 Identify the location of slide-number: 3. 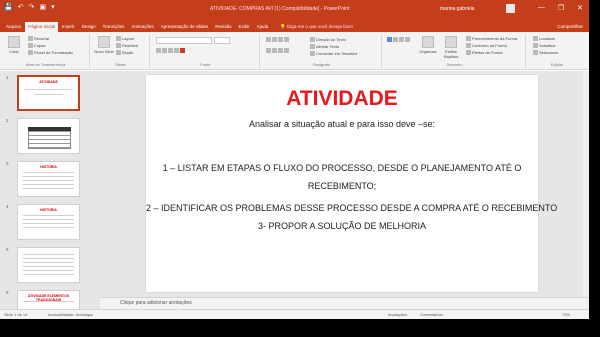
(7, 163).